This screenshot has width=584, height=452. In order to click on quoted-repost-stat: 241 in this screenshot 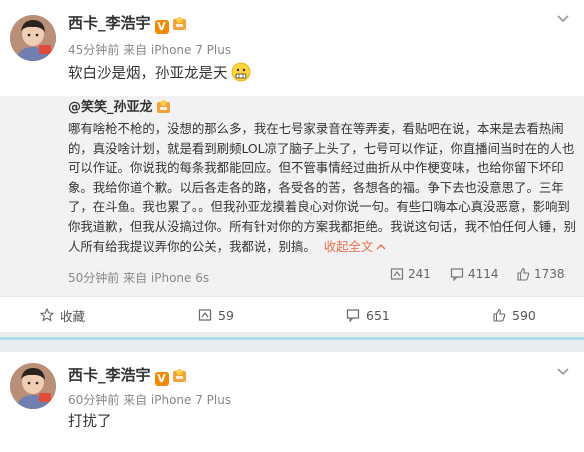, I will do `click(410, 274)`.